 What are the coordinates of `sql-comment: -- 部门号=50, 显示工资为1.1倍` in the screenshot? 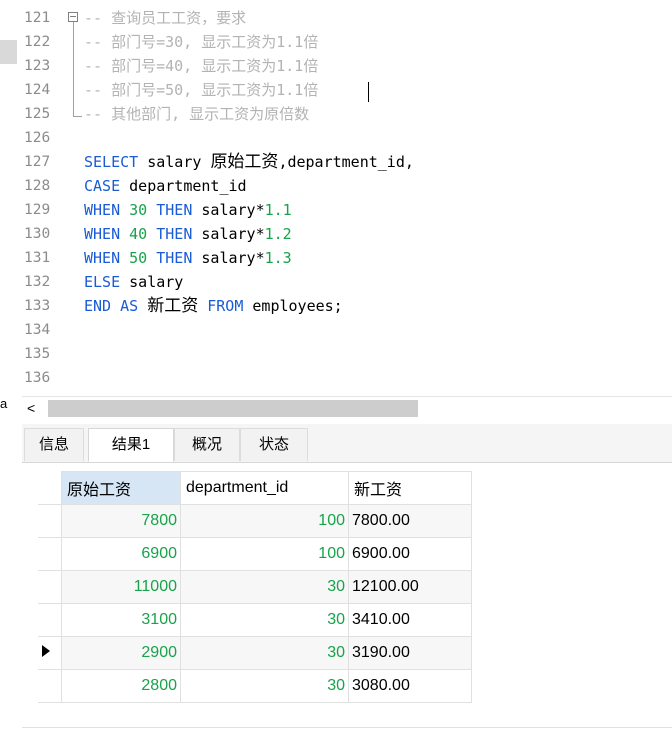 It's located at (201, 90).